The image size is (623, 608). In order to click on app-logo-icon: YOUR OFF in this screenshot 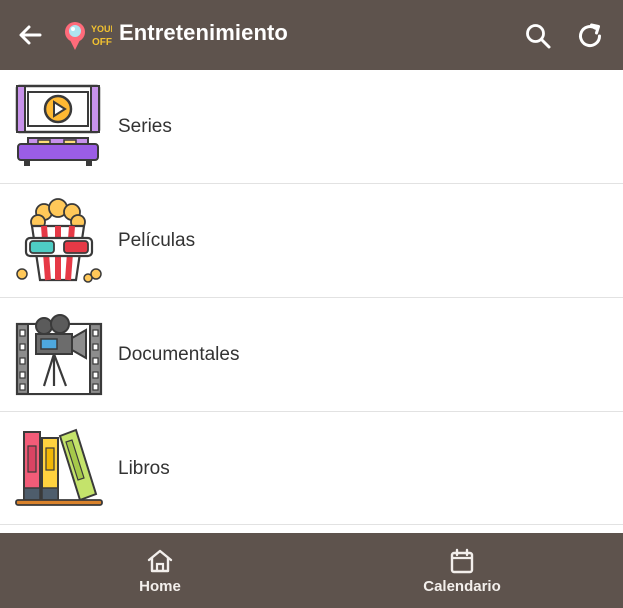, I will do `click(88, 36)`.